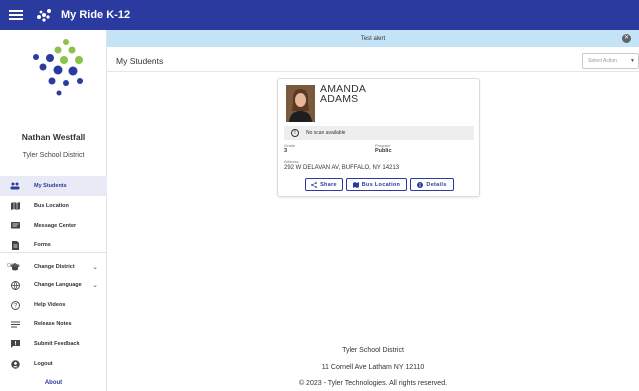 This screenshot has width=639, height=391. Describe the element at coordinates (42, 245) in the screenshot. I see `sidebar-item-label: Forms` at that location.